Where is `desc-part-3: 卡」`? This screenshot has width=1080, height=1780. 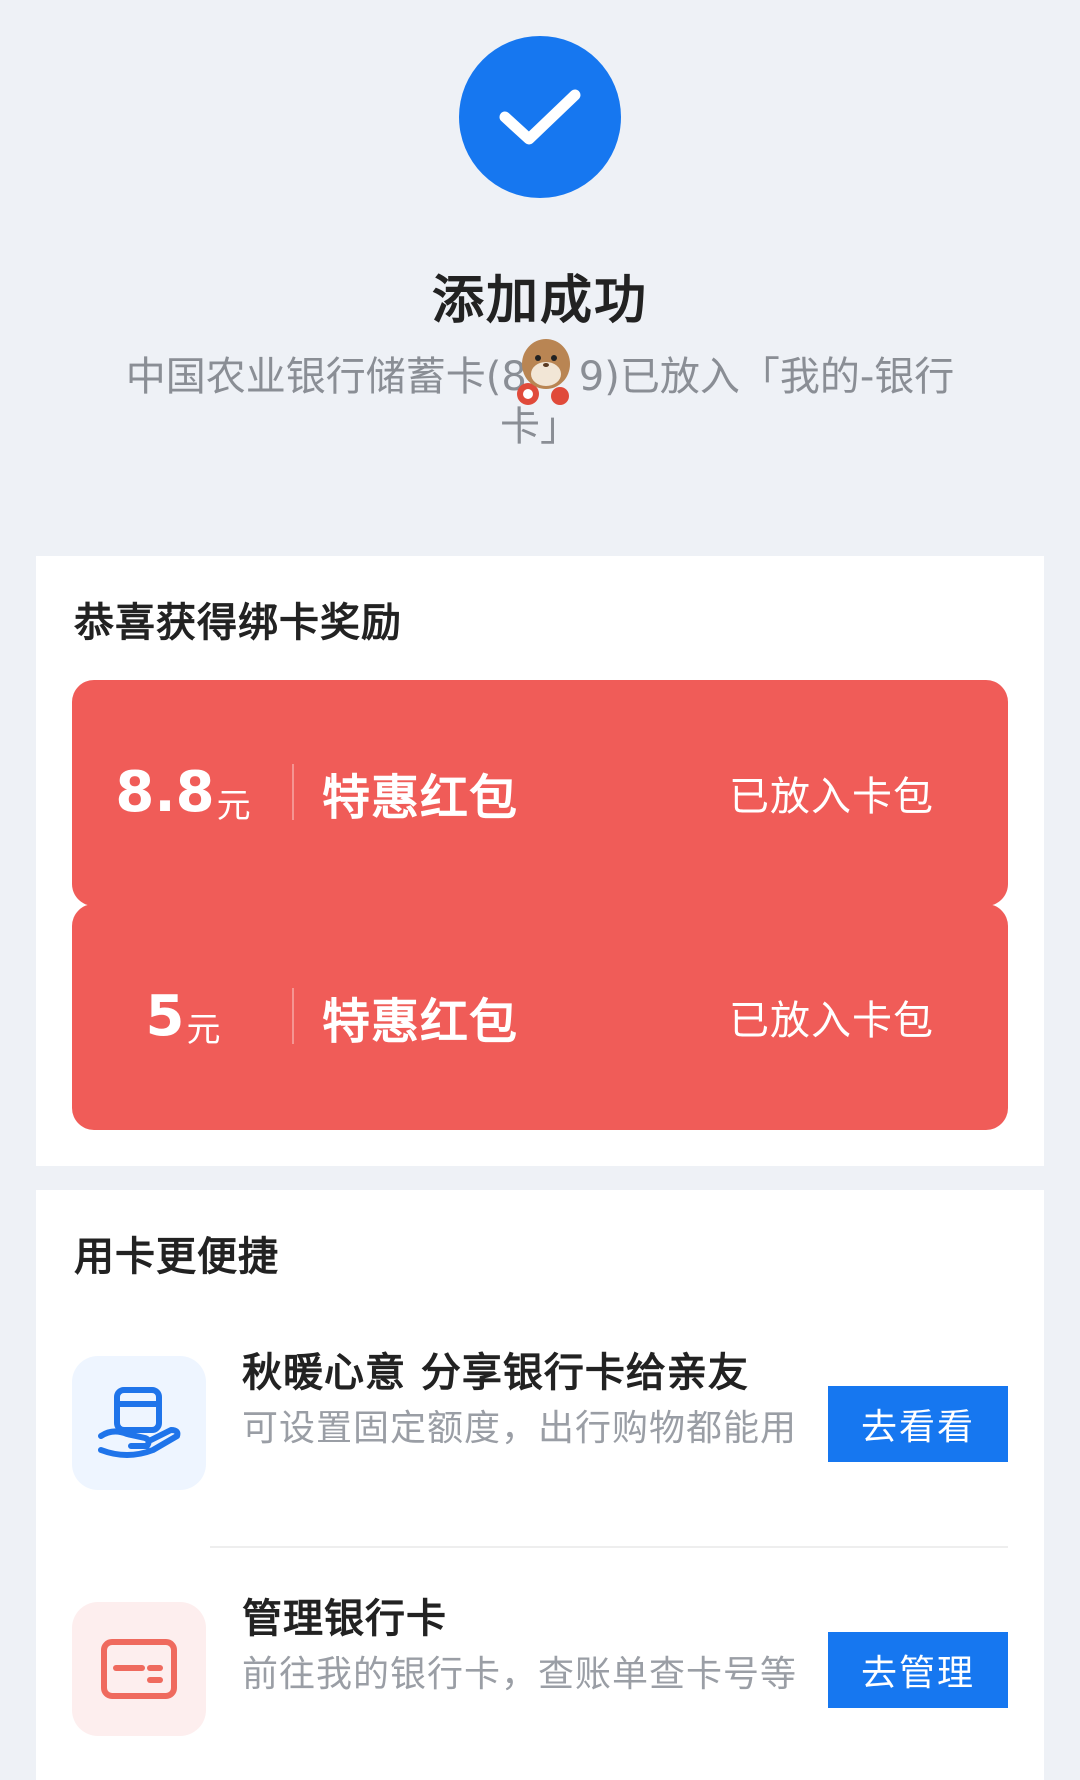 desc-part-3: 卡」 is located at coordinates (540, 427).